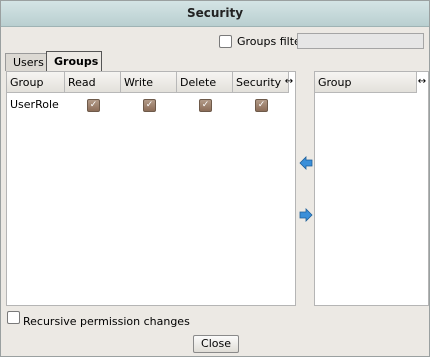  What do you see at coordinates (215, 42) in the screenshot?
I see `groups-filter-row: Groups filter` at bounding box center [215, 42].